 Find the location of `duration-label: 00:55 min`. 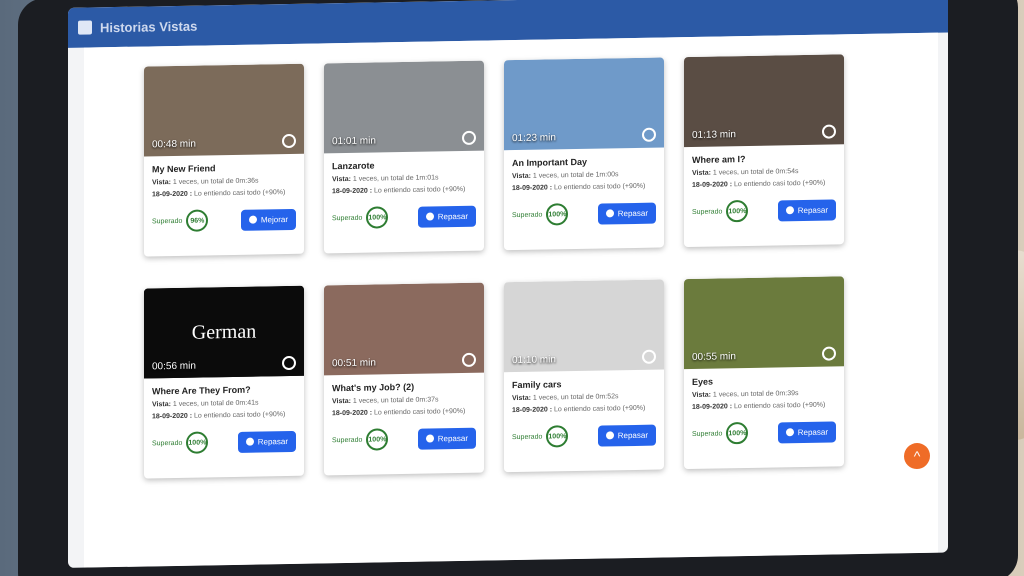

duration-label: 00:55 min is located at coordinates (714, 357).